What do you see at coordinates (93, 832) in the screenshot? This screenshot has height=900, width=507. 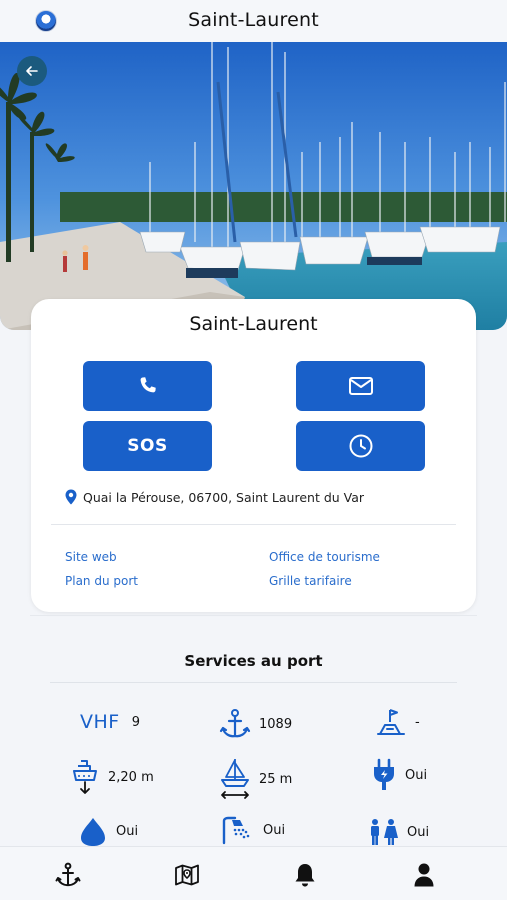 I see `fuel-drop-icon` at bounding box center [93, 832].